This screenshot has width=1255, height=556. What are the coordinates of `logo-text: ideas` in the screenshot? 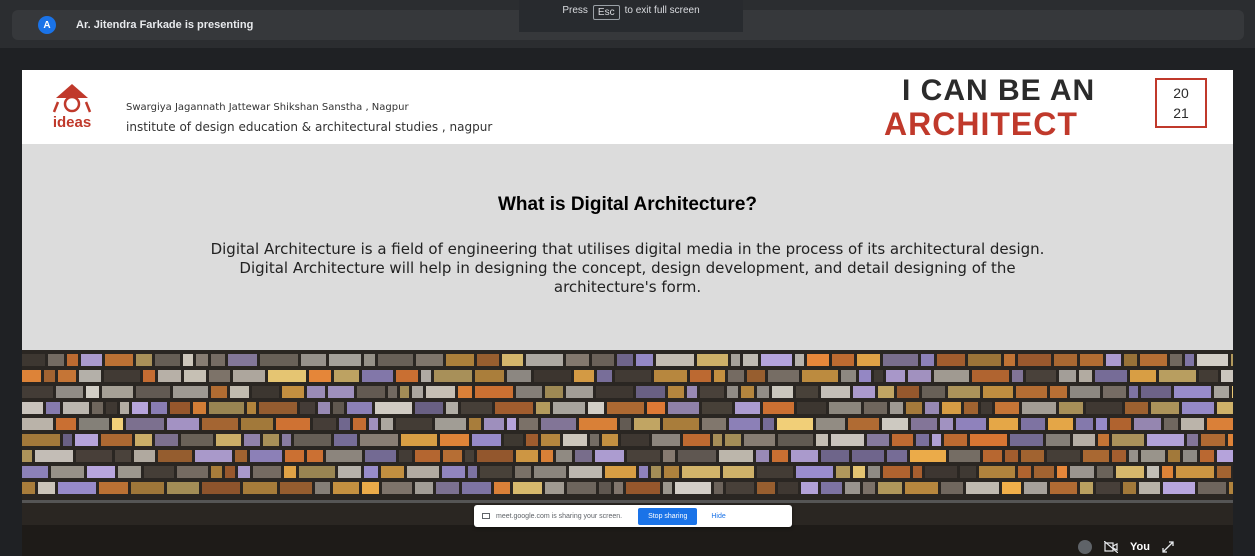 It's located at (72, 122).